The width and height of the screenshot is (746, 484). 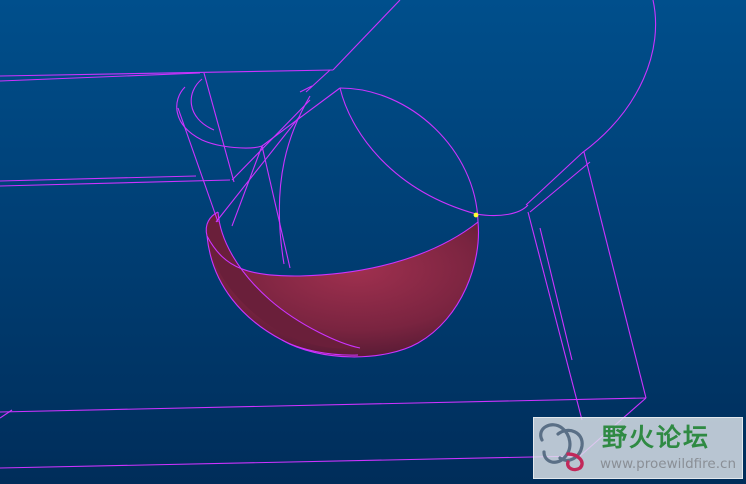 What do you see at coordinates (561, 447) in the screenshot?
I see `flame-swirl-logo-icon` at bounding box center [561, 447].